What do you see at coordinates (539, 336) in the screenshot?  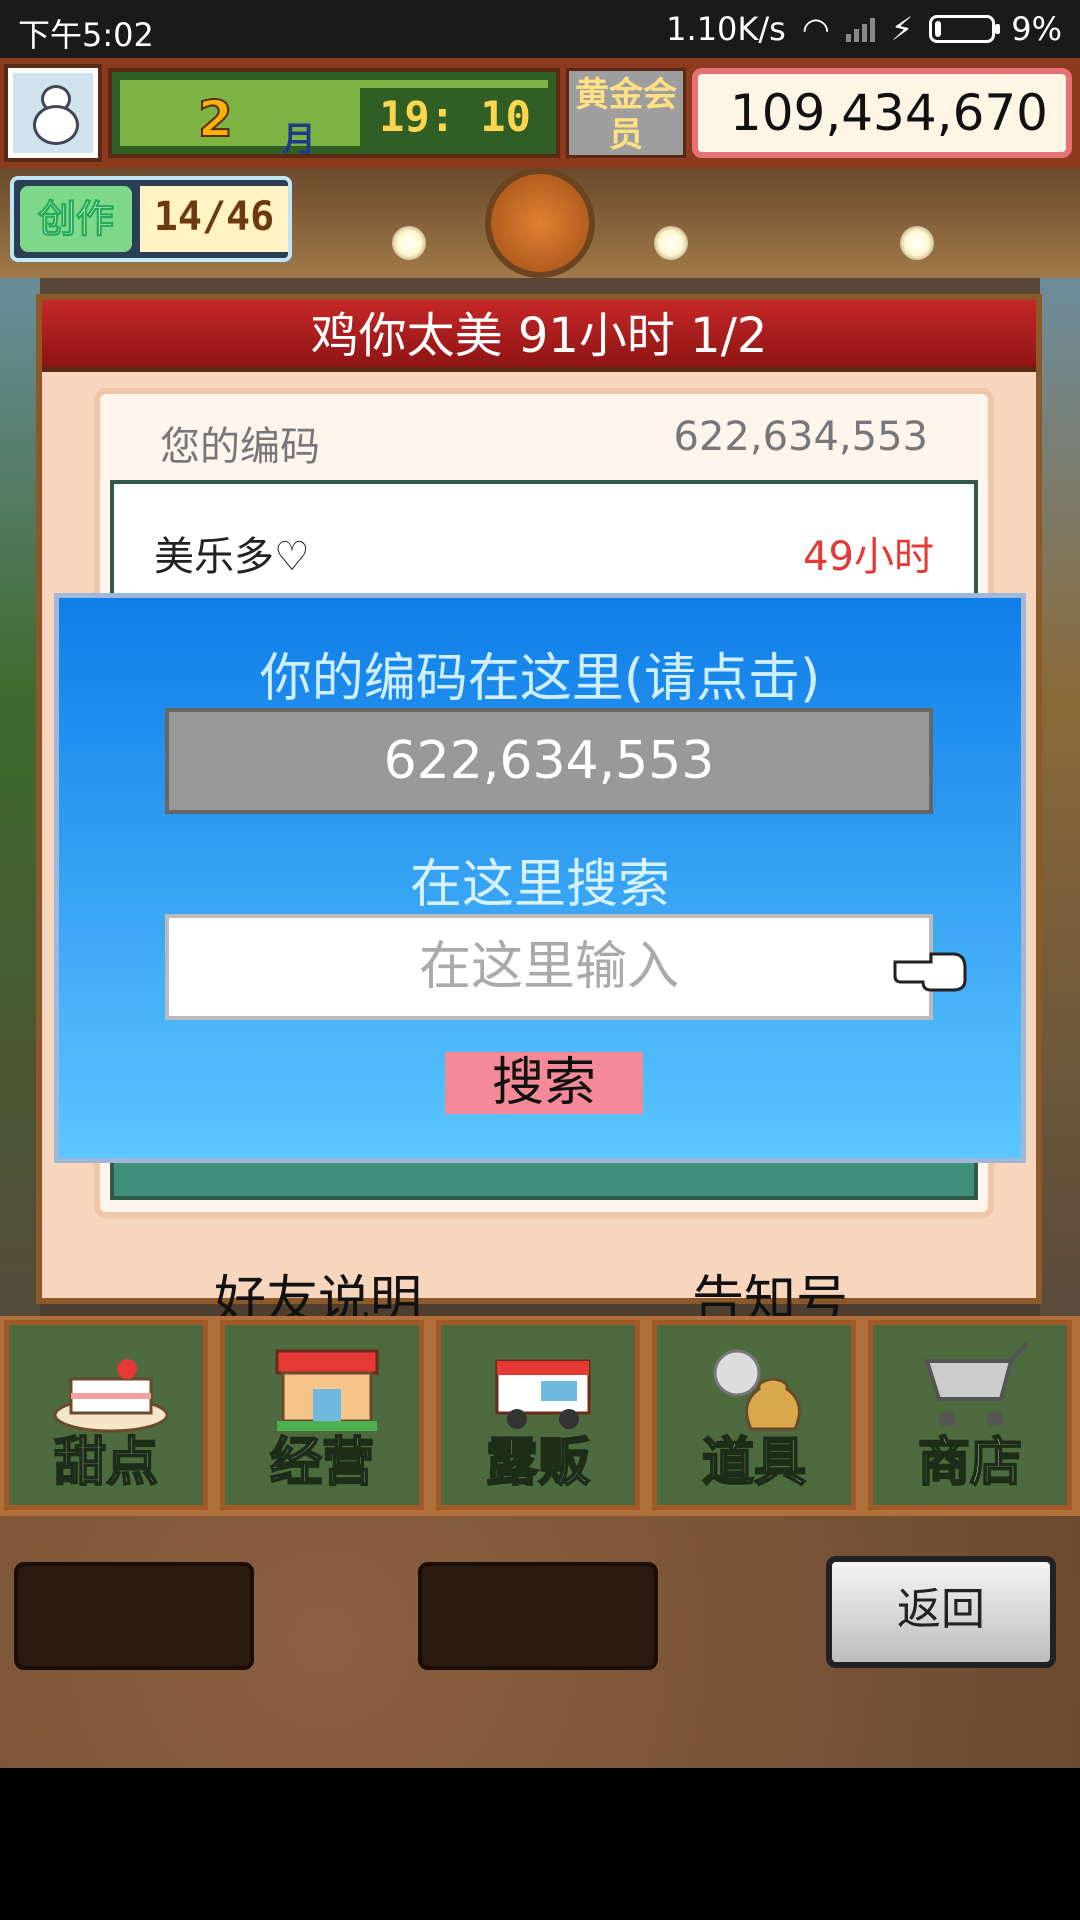 I see `panel-title: 鸡你太美 91小时 1/2` at bounding box center [539, 336].